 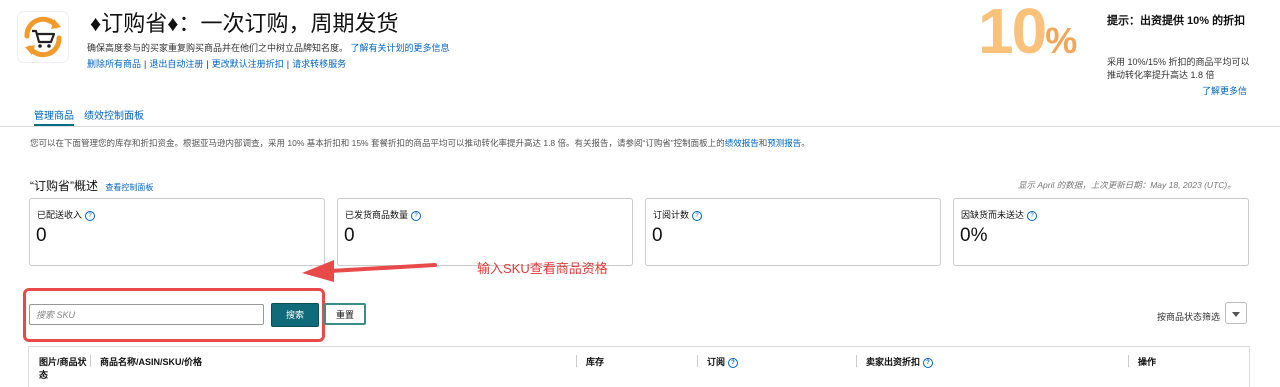 I want to click on info-and: 和, so click(x=763, y=143).